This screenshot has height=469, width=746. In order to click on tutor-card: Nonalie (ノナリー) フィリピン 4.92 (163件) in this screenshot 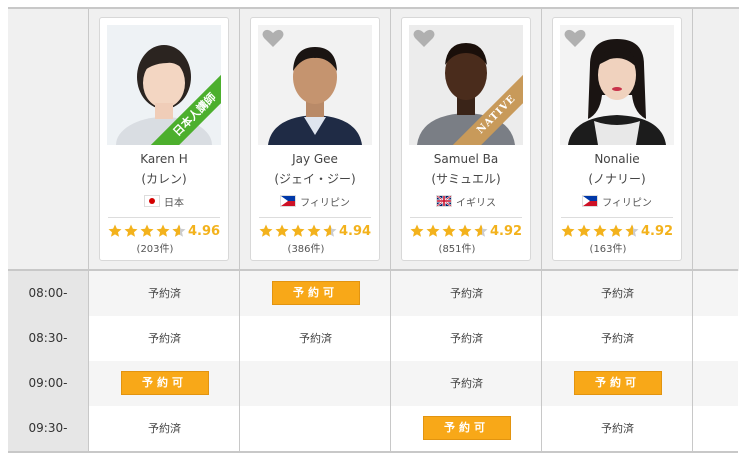, I will do `click(617, 139)`.